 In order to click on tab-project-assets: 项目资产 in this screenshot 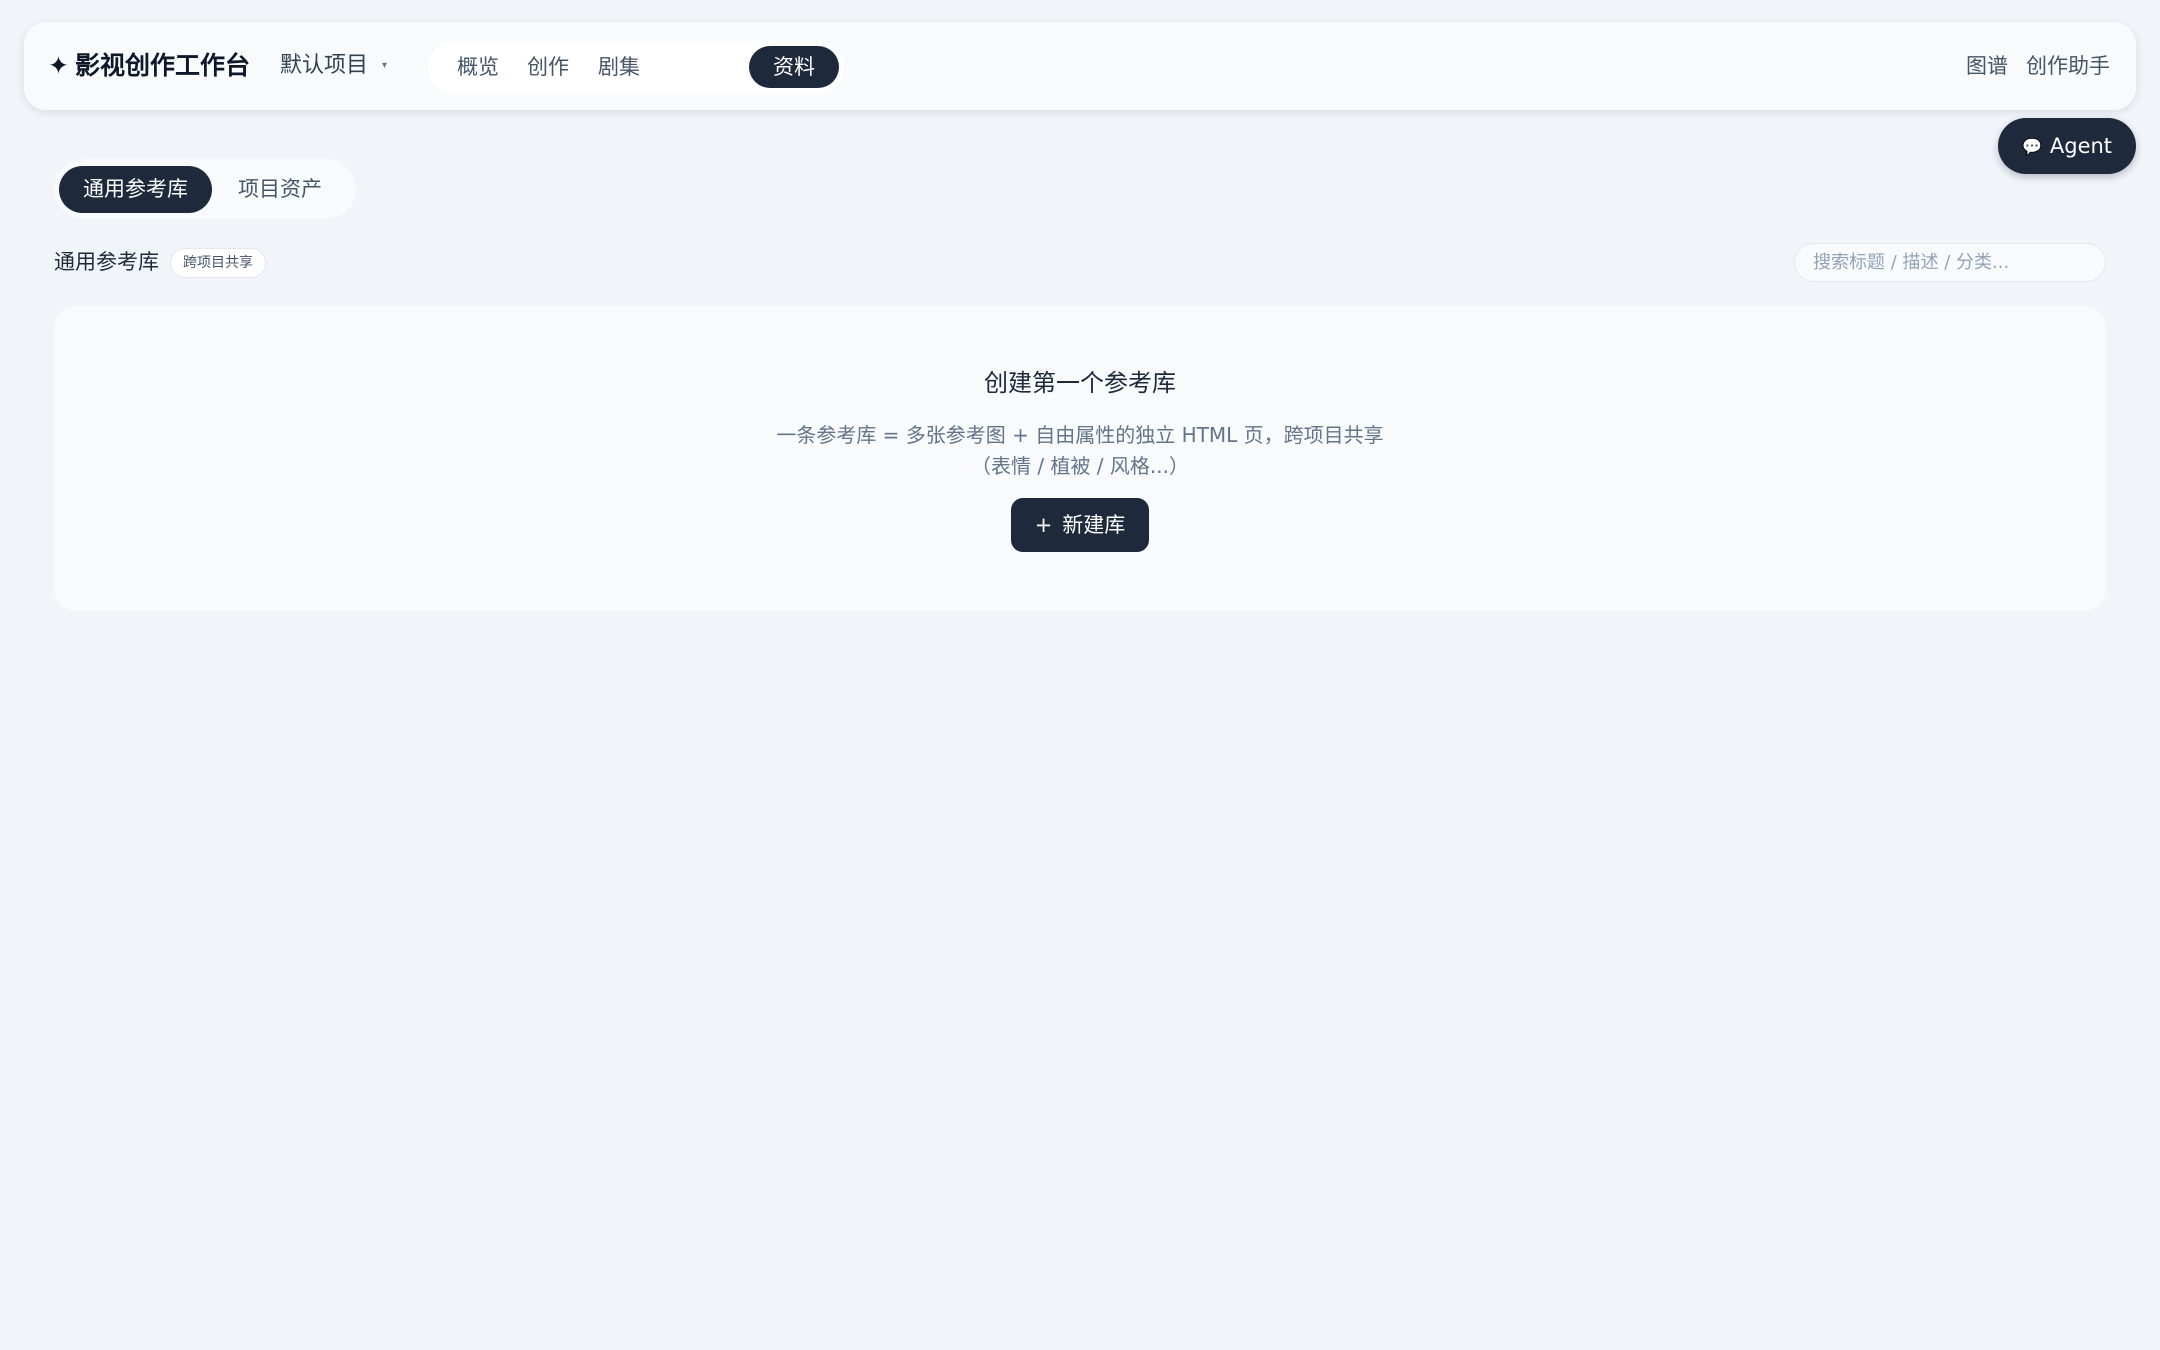, I will do `click(280, 189)`.